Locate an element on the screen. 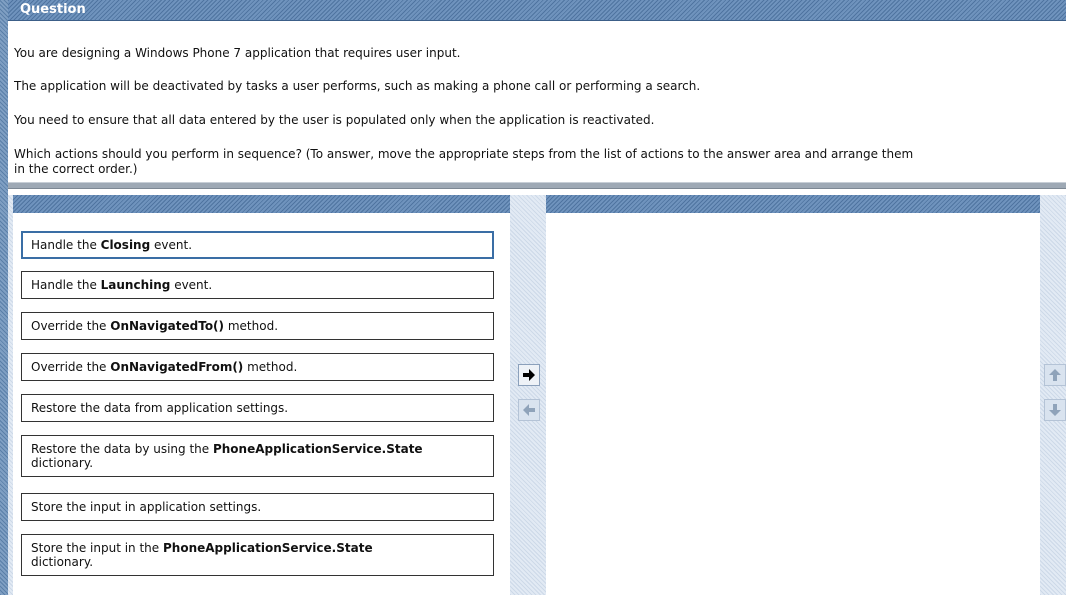 The width and height of the screenshot is (1066, 595). section-divider is located at coordinates (537, 185).